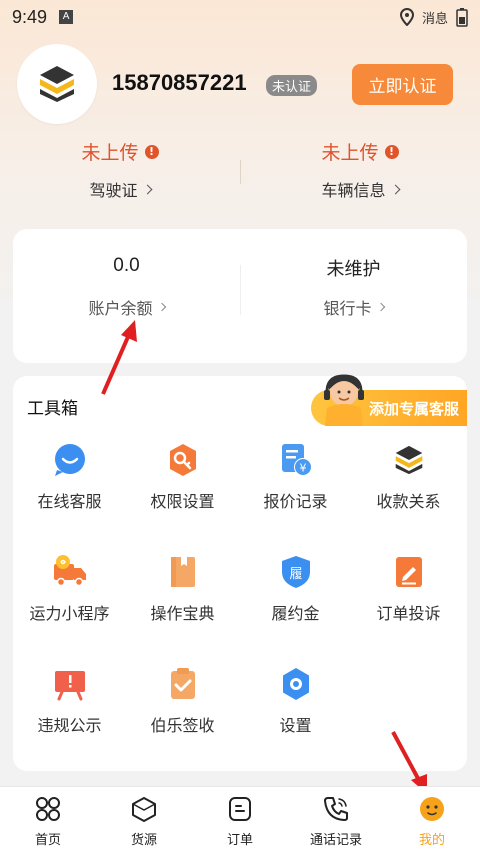 Image resolution: width=480 pixels, height=854 pixels. Describe the element at coordinates (406, 17) in the screenshot. I see `location-icon` at that location.